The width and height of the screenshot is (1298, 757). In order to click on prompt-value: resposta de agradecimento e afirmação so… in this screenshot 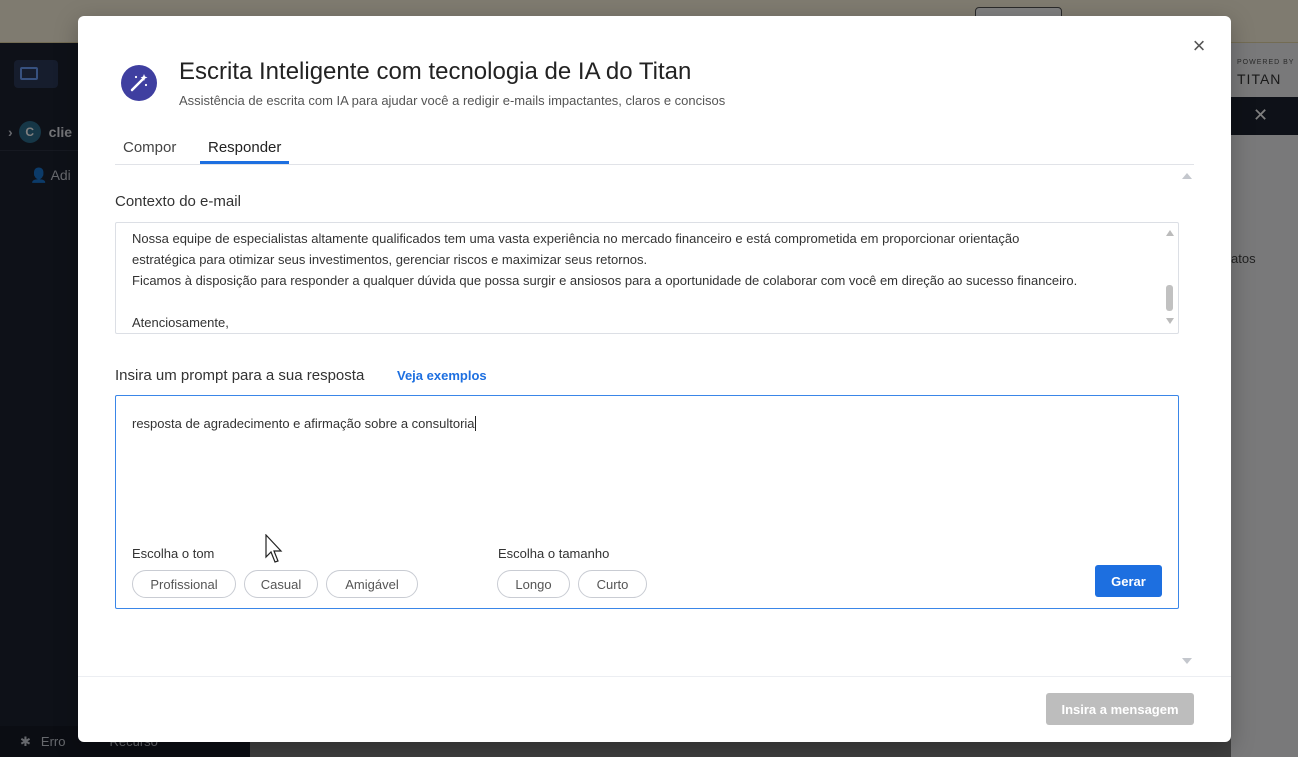, I will do `click(303, 423)`.